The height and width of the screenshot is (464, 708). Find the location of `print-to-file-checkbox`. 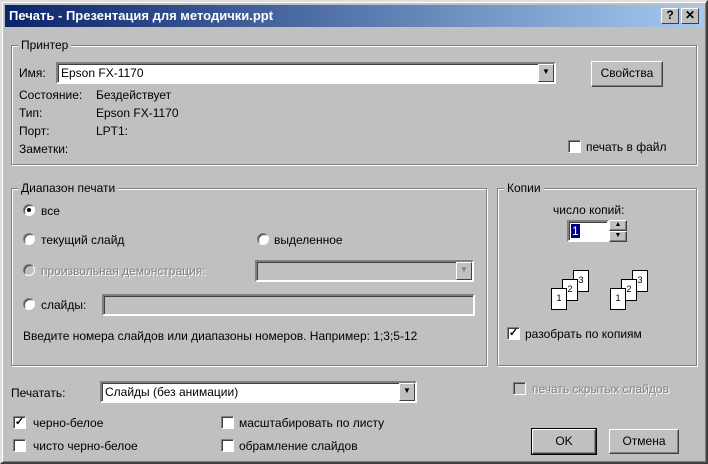

print-to-file-checkbox is located at coordinates (574, 146).